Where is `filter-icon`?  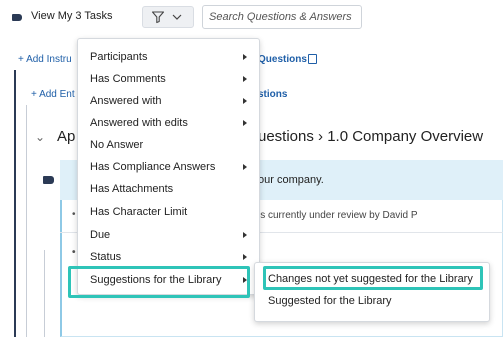 filter-icon is located at coordinates (158, 17).